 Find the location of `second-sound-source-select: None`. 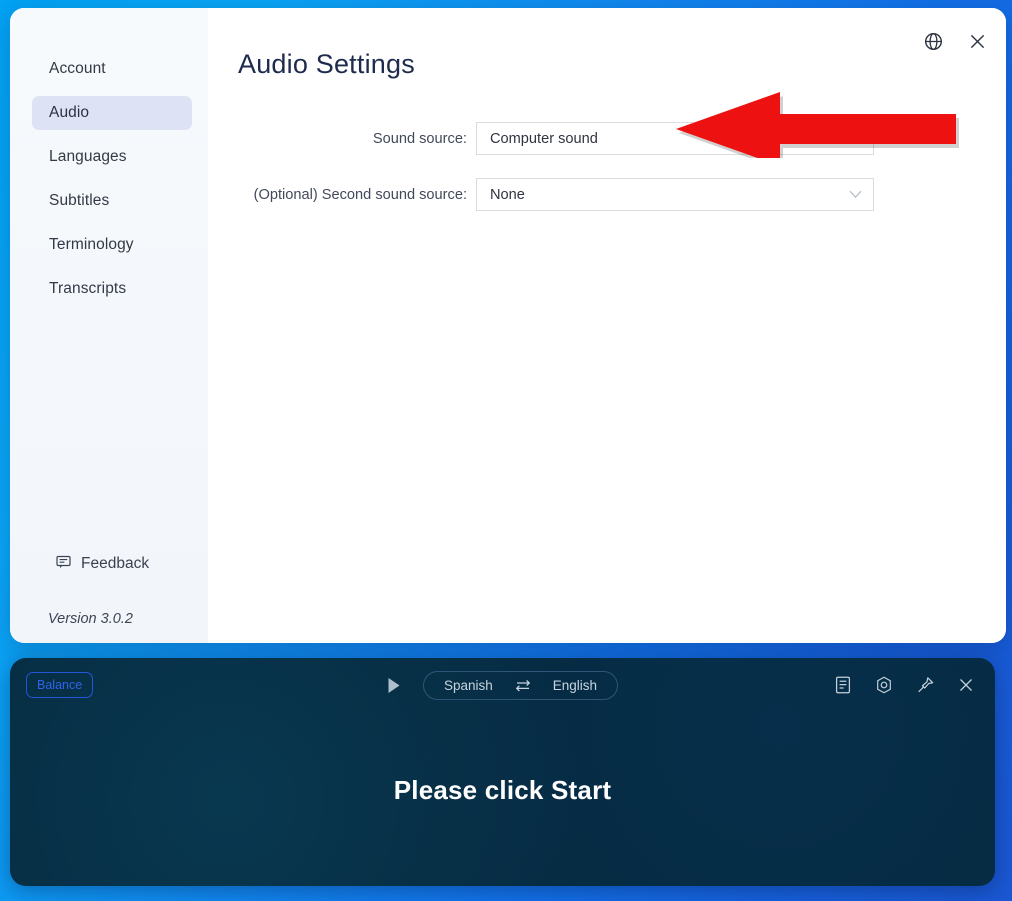

second-sound-source-select: None is located at coordinates (675, 194).